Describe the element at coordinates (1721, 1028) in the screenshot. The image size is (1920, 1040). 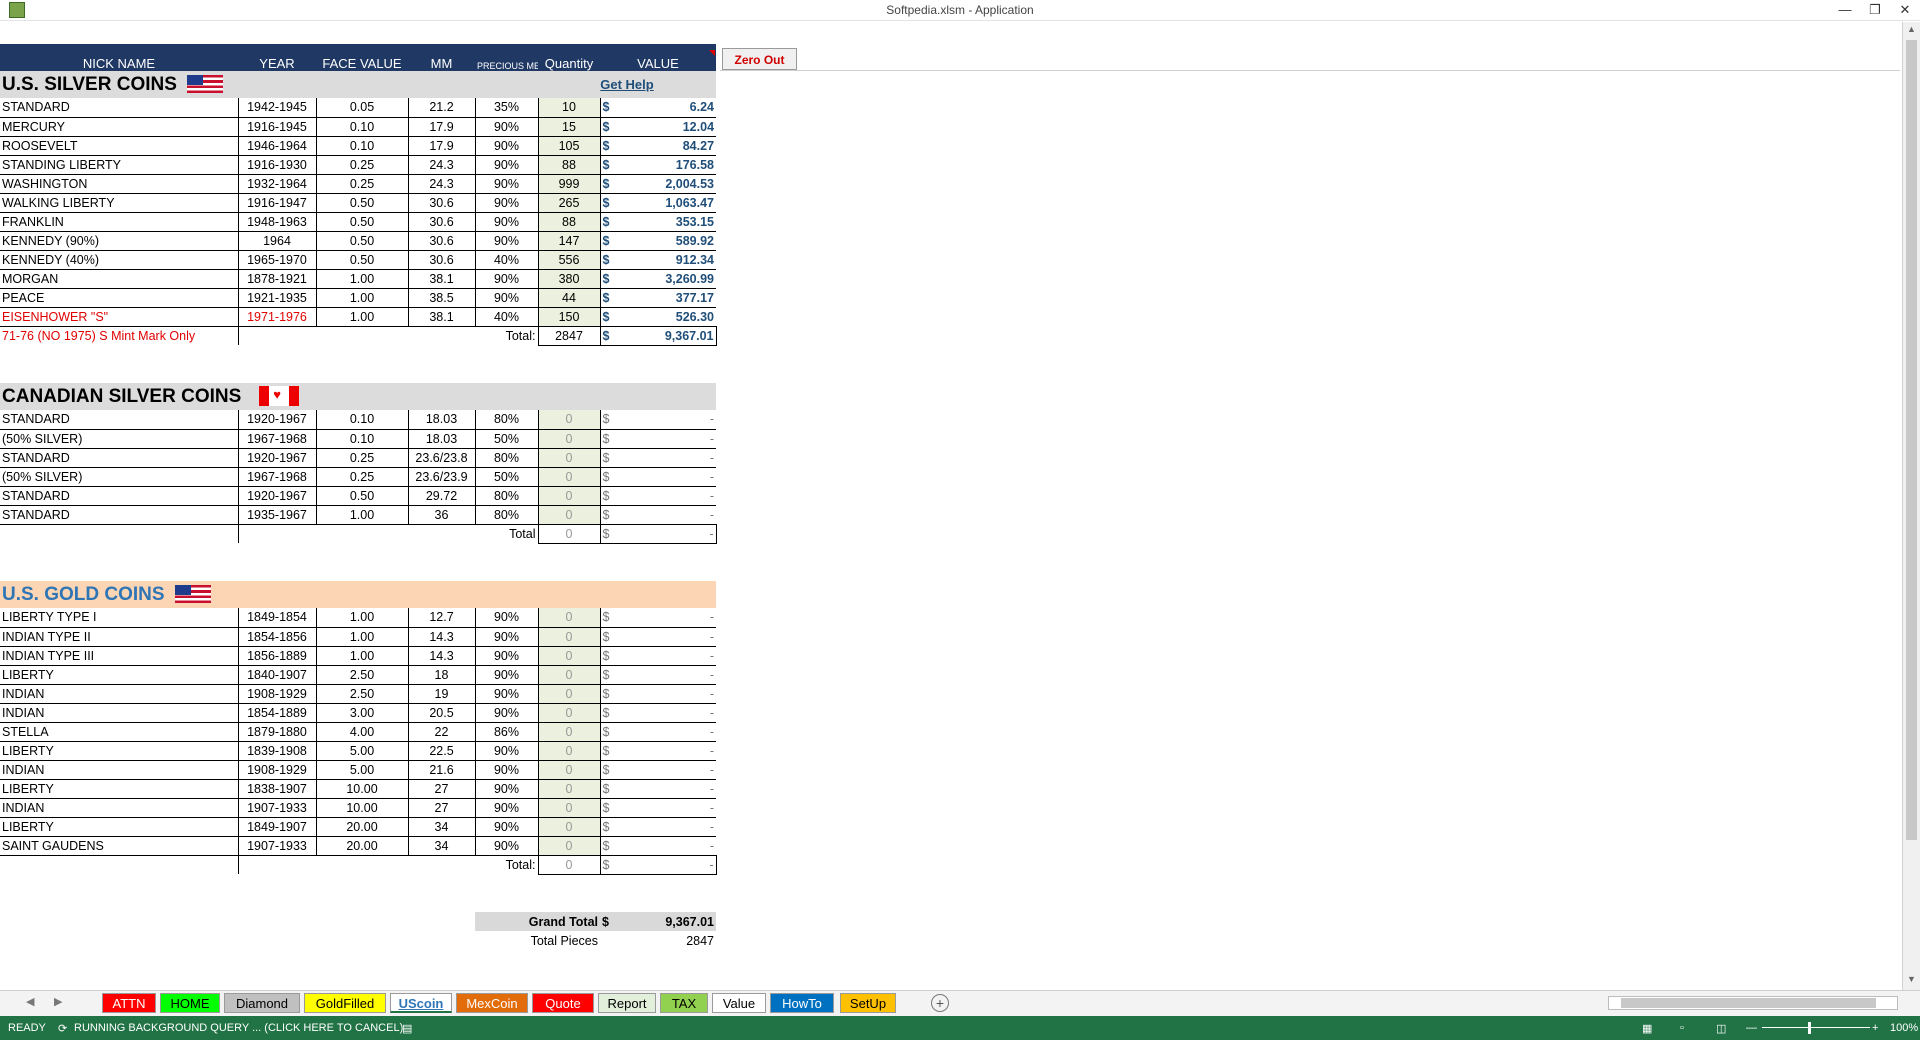
I see `page-break-icon: ◫` at that location.